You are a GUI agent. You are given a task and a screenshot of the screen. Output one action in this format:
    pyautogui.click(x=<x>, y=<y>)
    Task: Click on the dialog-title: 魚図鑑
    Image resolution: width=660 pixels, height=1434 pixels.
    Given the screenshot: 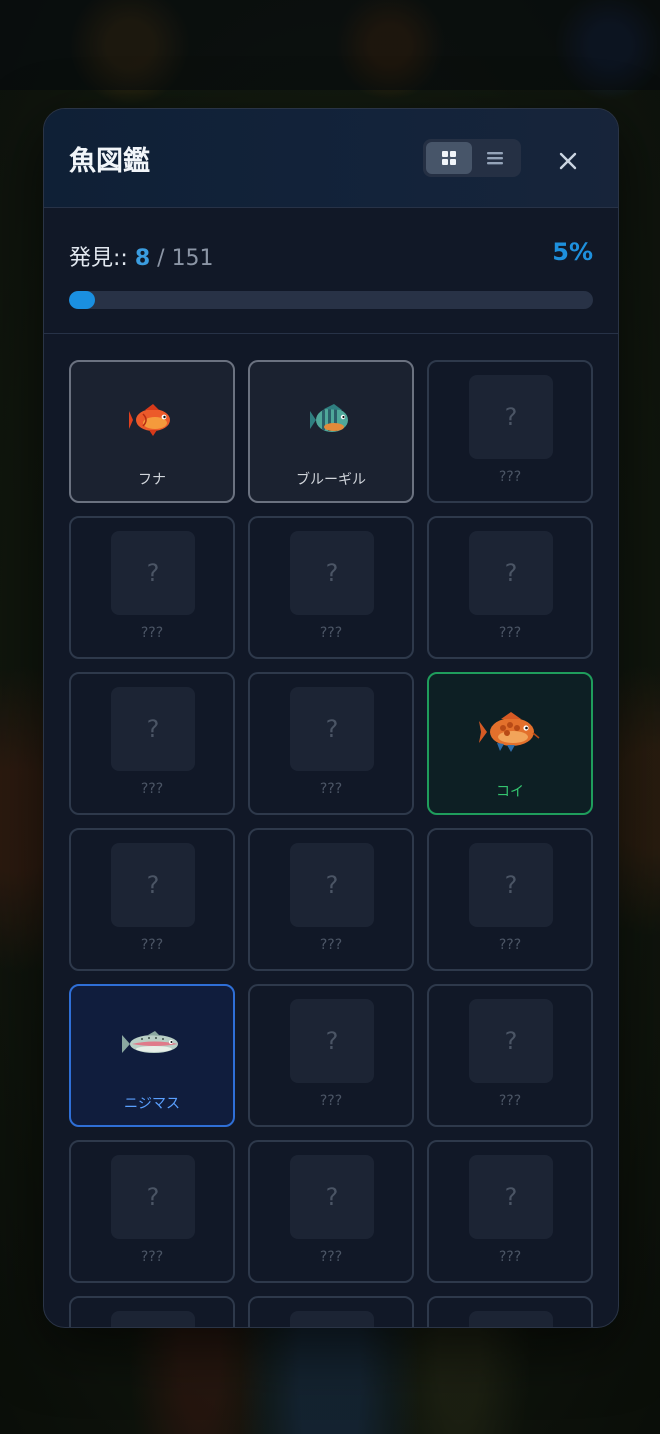 What is the action you would take?
    pyautogui.click(x=109, y=161)
    